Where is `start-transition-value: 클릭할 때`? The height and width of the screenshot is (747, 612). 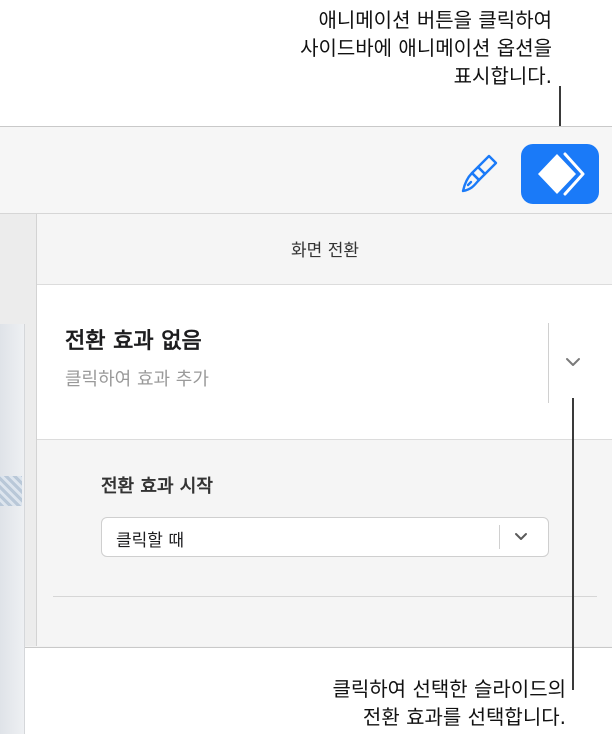 start-transition-value: 클릭할 때 is located at coordinates (150, 541).